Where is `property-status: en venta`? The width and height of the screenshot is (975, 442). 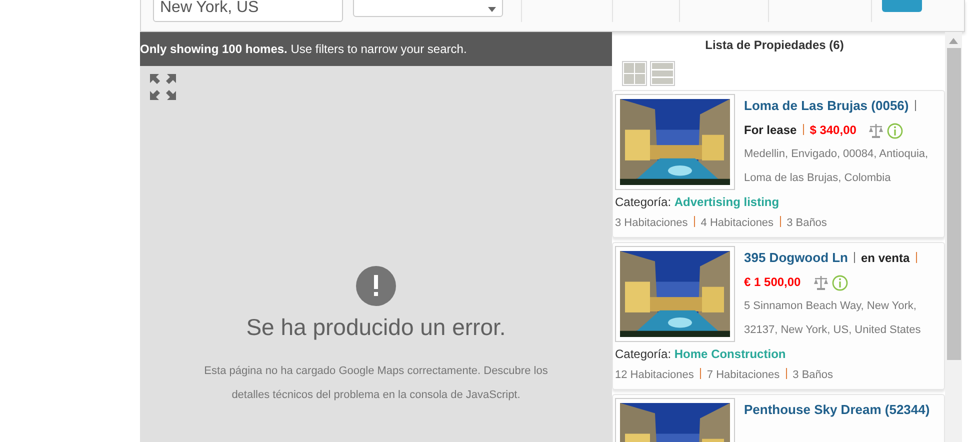 property-status: en venta is located at coordinates (885, 258).